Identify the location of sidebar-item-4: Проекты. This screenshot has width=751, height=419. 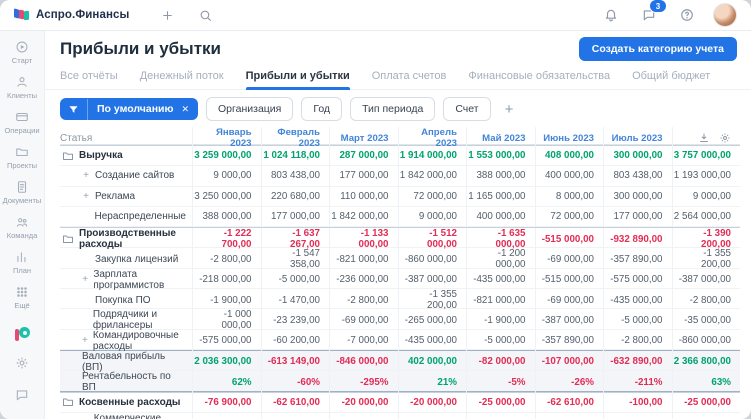
(22, 157).